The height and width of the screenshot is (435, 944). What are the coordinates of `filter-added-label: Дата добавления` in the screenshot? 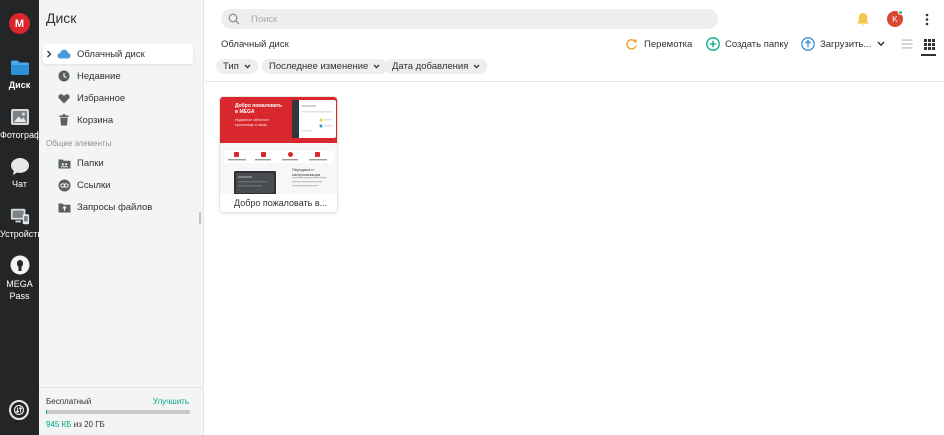 It's located at (430, 66).